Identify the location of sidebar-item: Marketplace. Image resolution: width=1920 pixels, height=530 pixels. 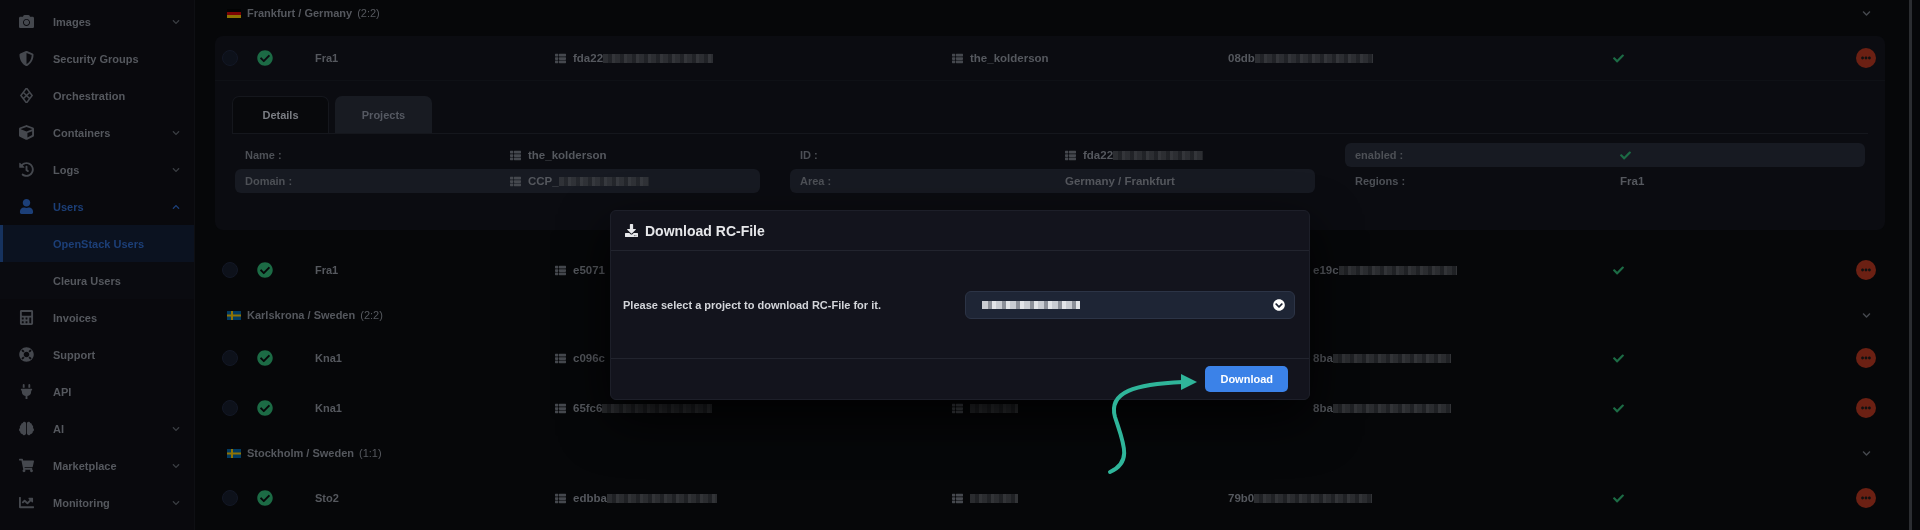
(97, 465).